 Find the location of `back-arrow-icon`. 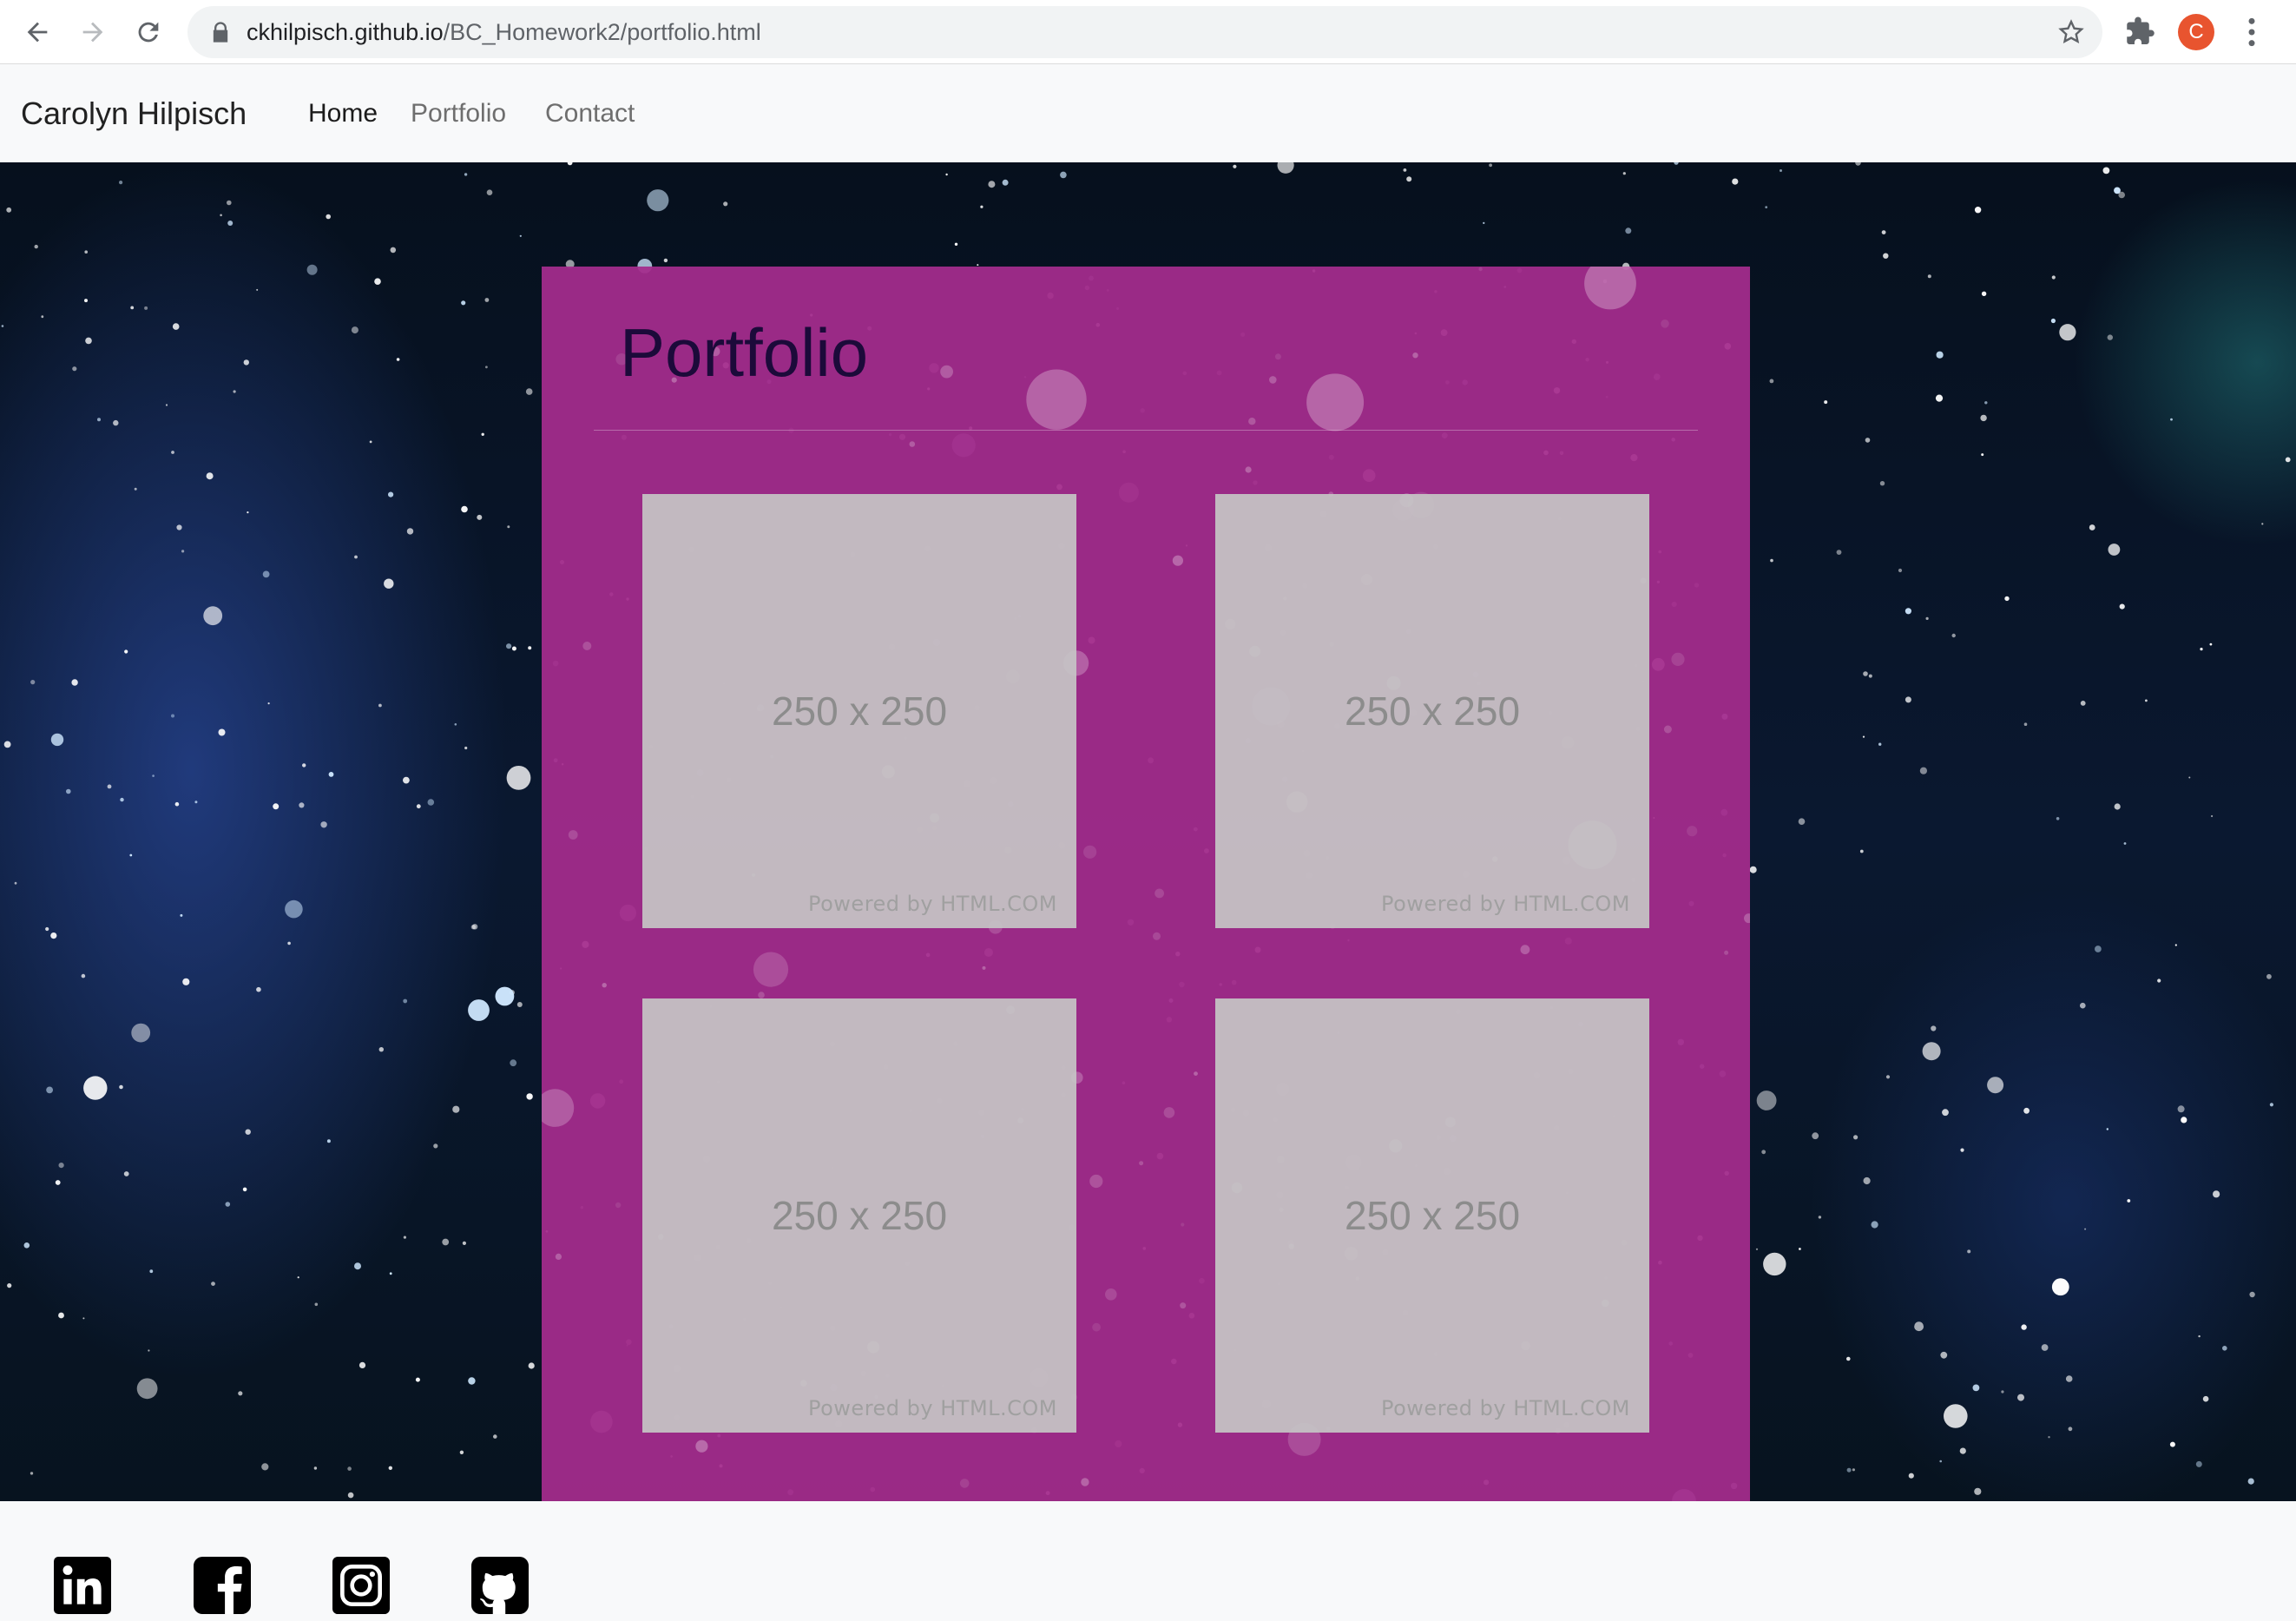

back-arrow-icon is located at coordinates (38, 32).